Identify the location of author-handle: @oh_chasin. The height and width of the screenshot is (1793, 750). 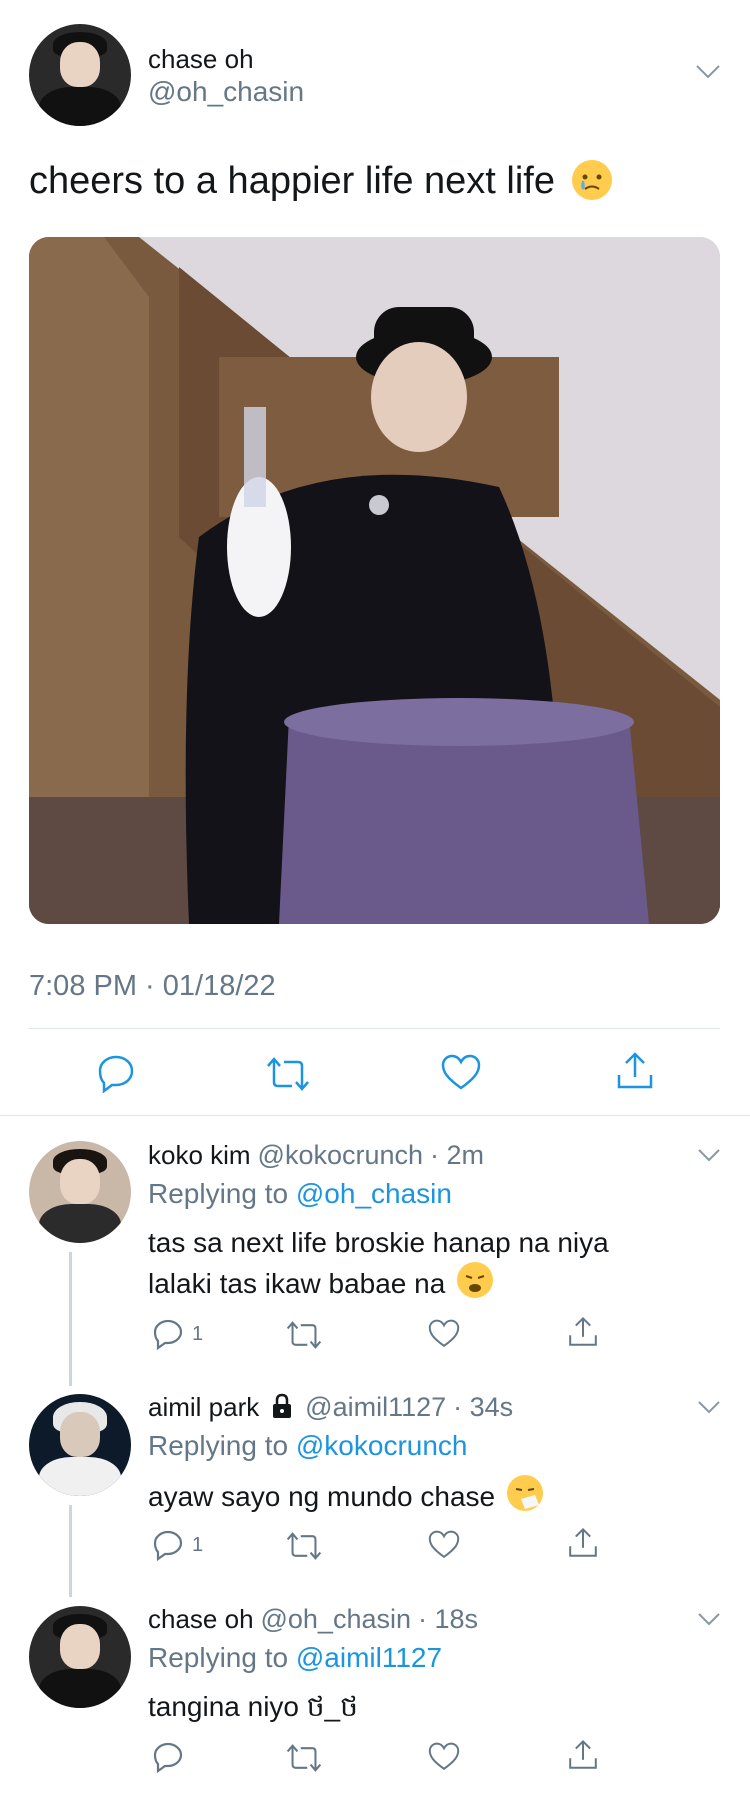
(226, 92).